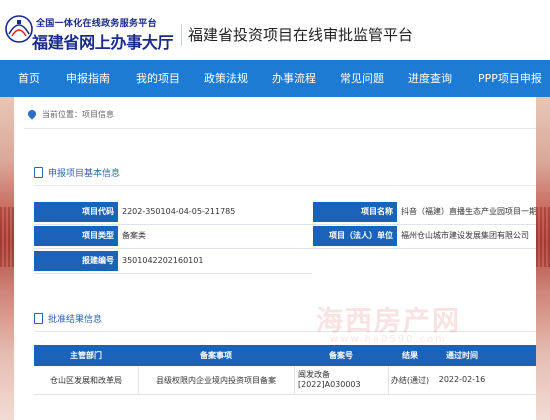 Image resolution: width=550 pixels, height=420 pixels. Describe the element at coordinates (103, 41) in the screenshot. I see `site-name: 福建省网上办事大厅` at that location.